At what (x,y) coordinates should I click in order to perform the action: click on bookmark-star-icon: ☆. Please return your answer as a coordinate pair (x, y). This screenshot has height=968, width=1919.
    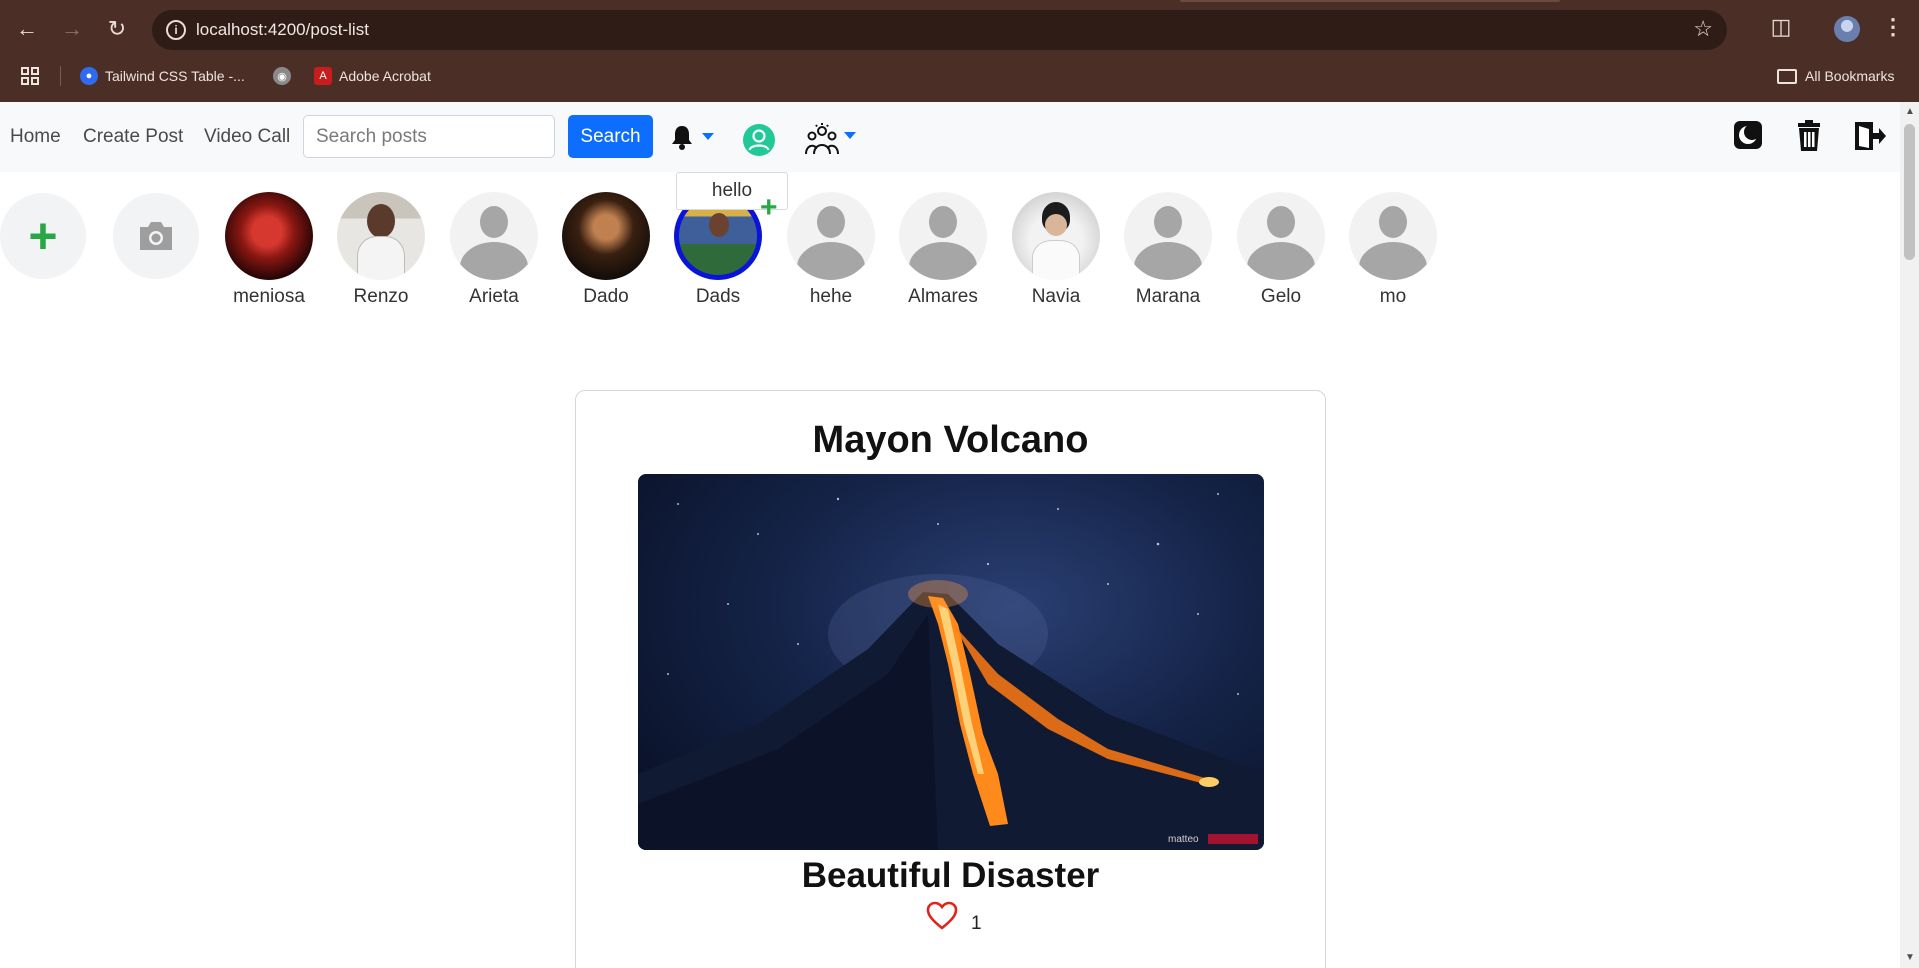
    Looking at the image, I should click on (1703, 29).